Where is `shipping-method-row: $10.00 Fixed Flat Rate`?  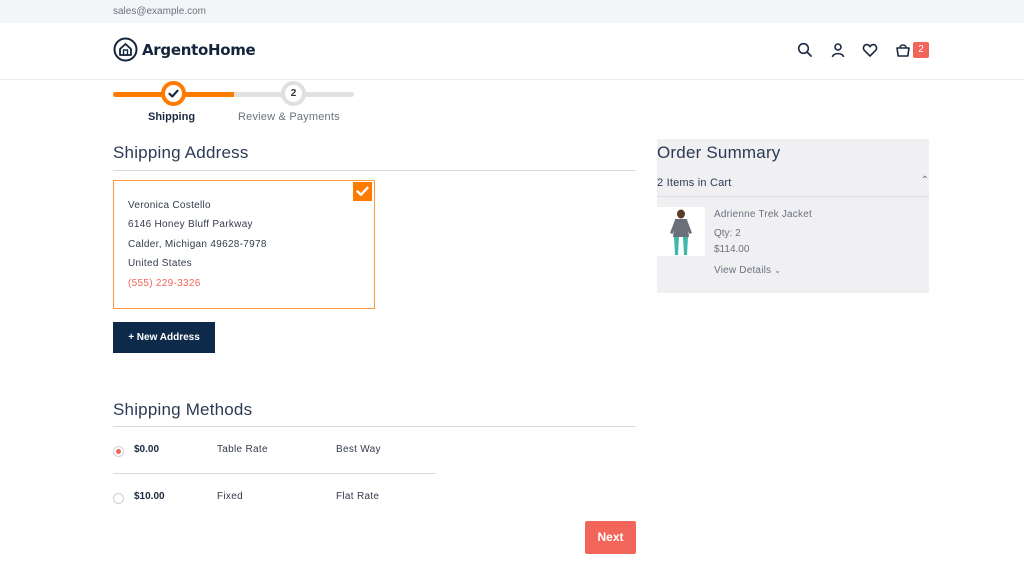
shipping-method-row: $10.00 Fixed Flat Rate is located at coordinates (274, 510).